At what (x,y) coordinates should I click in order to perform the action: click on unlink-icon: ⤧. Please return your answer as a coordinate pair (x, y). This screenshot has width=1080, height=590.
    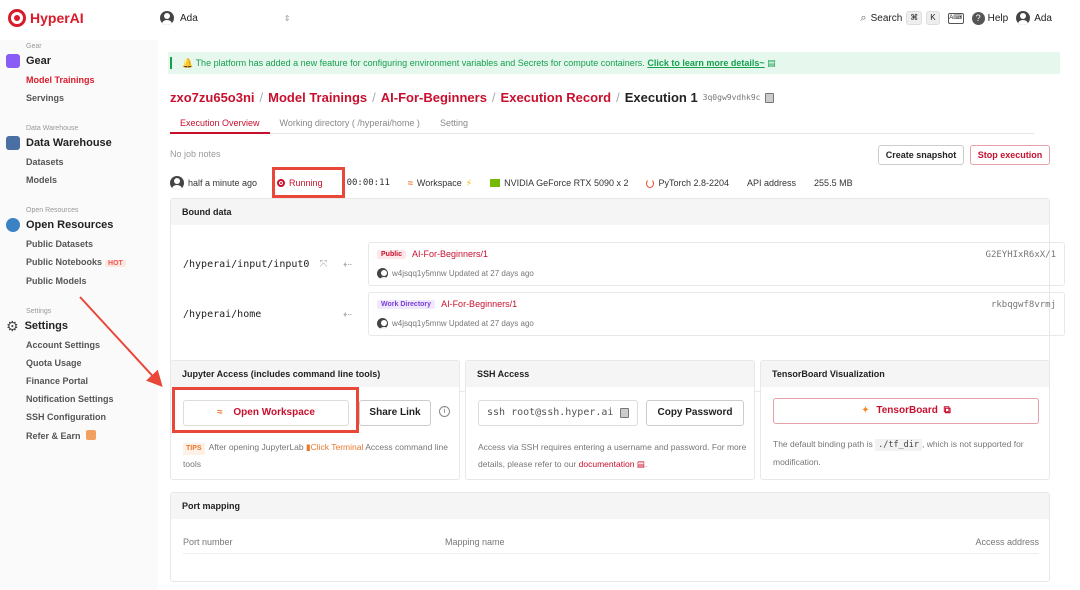
    Looking at the image, I should click on (323, 264).